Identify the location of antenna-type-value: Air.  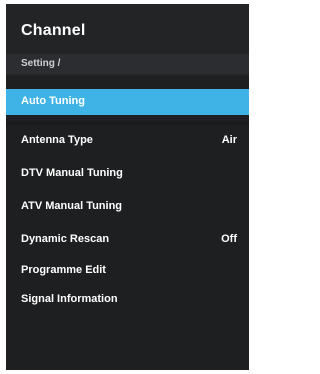
(229, 140).